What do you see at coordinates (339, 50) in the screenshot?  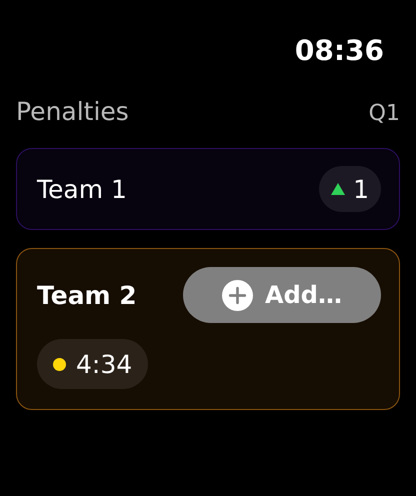 I see `clock-time: 08:36` at bounding box center [339, 50].